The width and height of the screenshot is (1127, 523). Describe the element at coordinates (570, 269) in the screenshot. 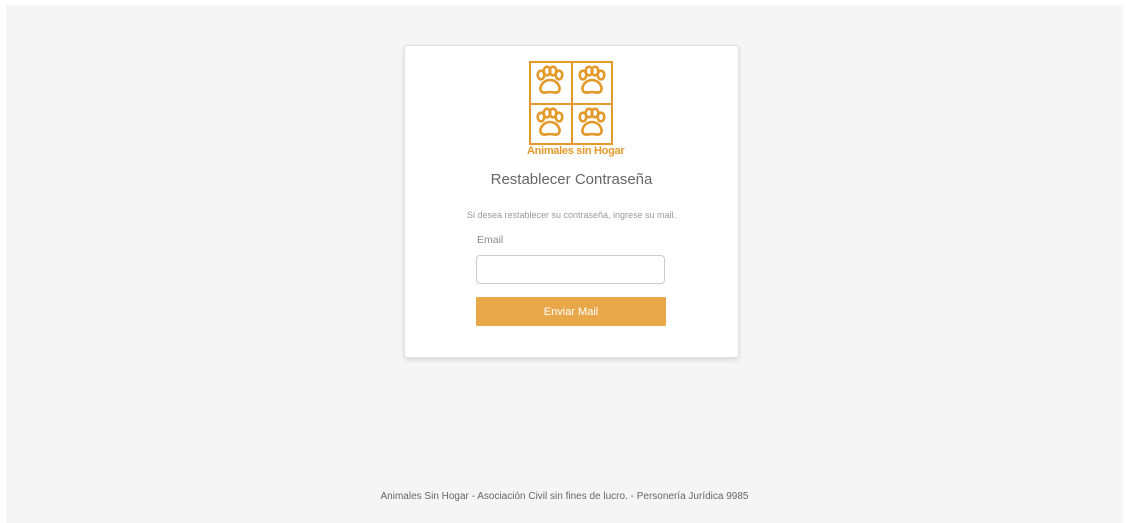

I see `email-field` at that location.